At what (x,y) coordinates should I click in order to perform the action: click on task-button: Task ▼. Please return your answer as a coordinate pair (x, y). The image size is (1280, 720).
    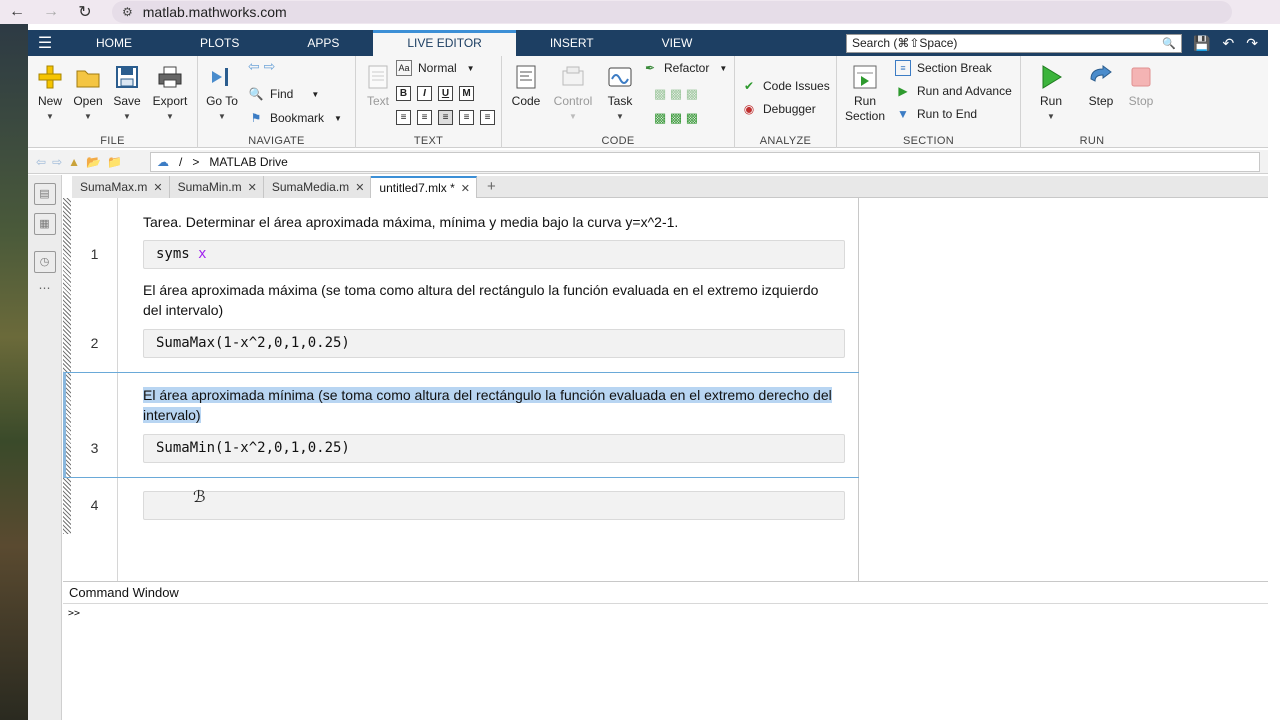
    Looking at the image, I should click on (620, 90).